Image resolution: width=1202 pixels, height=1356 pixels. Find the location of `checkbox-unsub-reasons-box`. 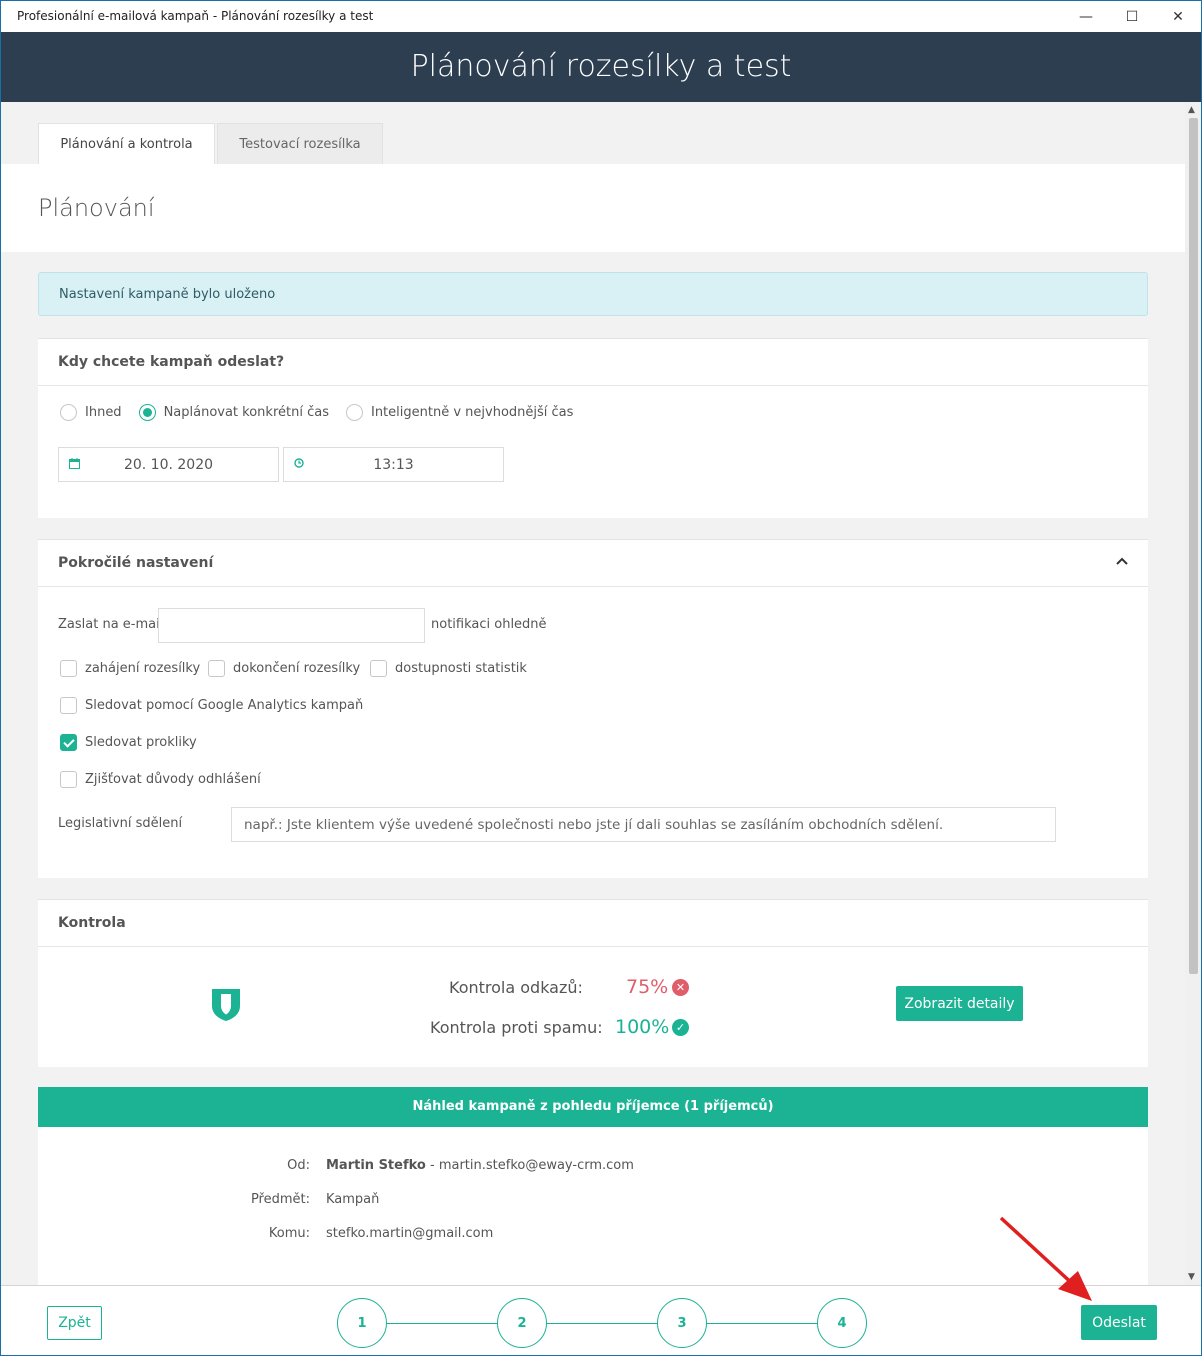

checkbox-unsub-reasons-box is located at coordinates (68, 779).